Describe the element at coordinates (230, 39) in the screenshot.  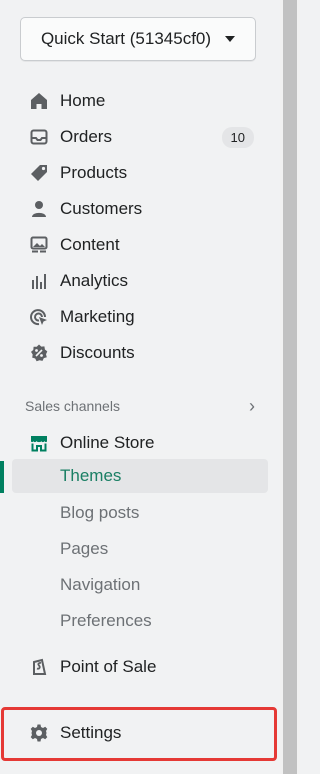
I see `caret-down-icon` at that location.